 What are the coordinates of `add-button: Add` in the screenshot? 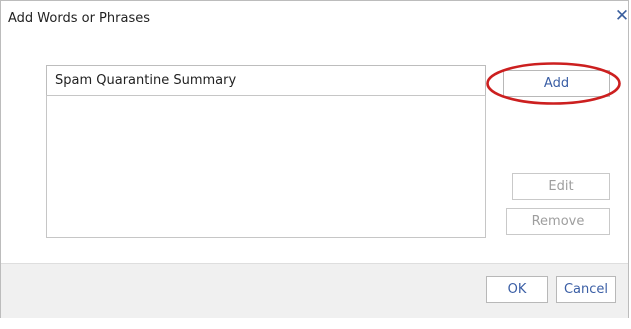 It's located at (556, 83).